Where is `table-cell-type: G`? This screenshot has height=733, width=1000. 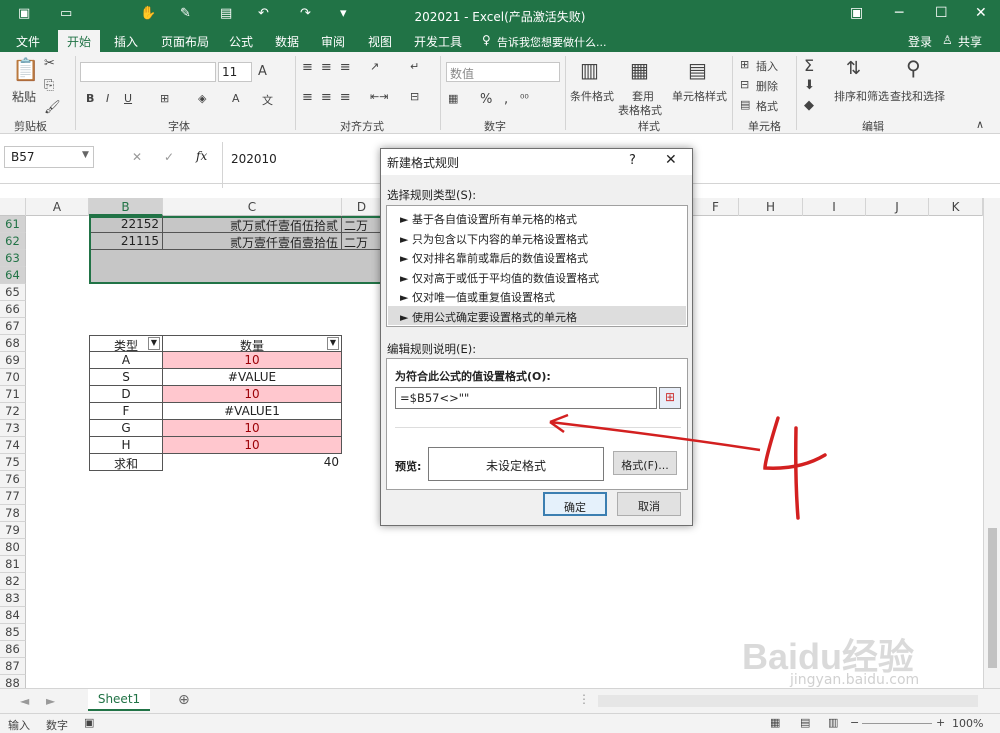 table-cell-type: G is located at coordinates (126, 428).